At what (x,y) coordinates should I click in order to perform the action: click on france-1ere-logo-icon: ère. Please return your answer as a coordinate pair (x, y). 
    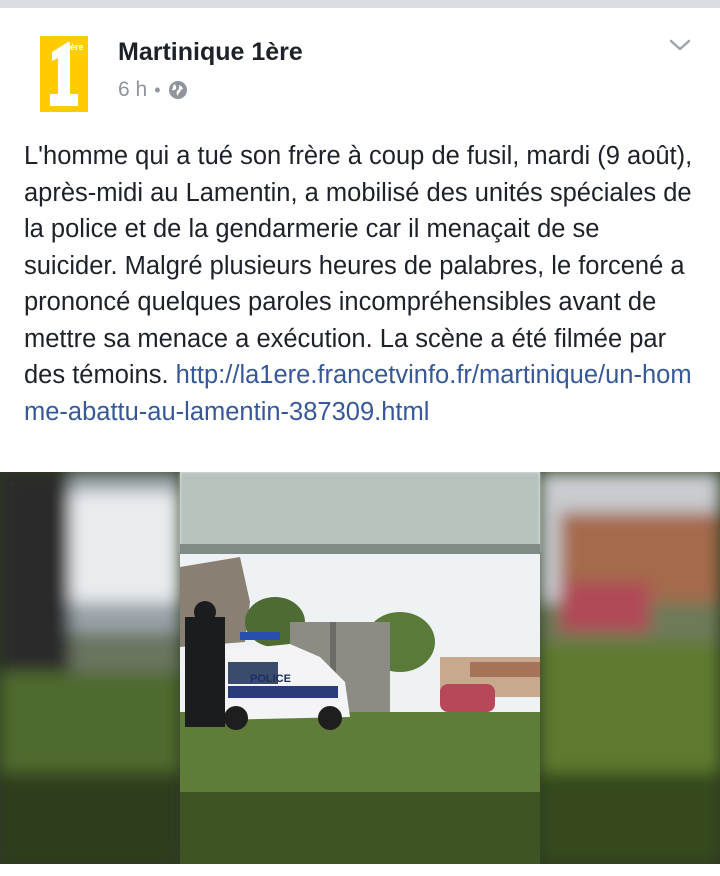
    Looking at the image, I should click on (64, 74).